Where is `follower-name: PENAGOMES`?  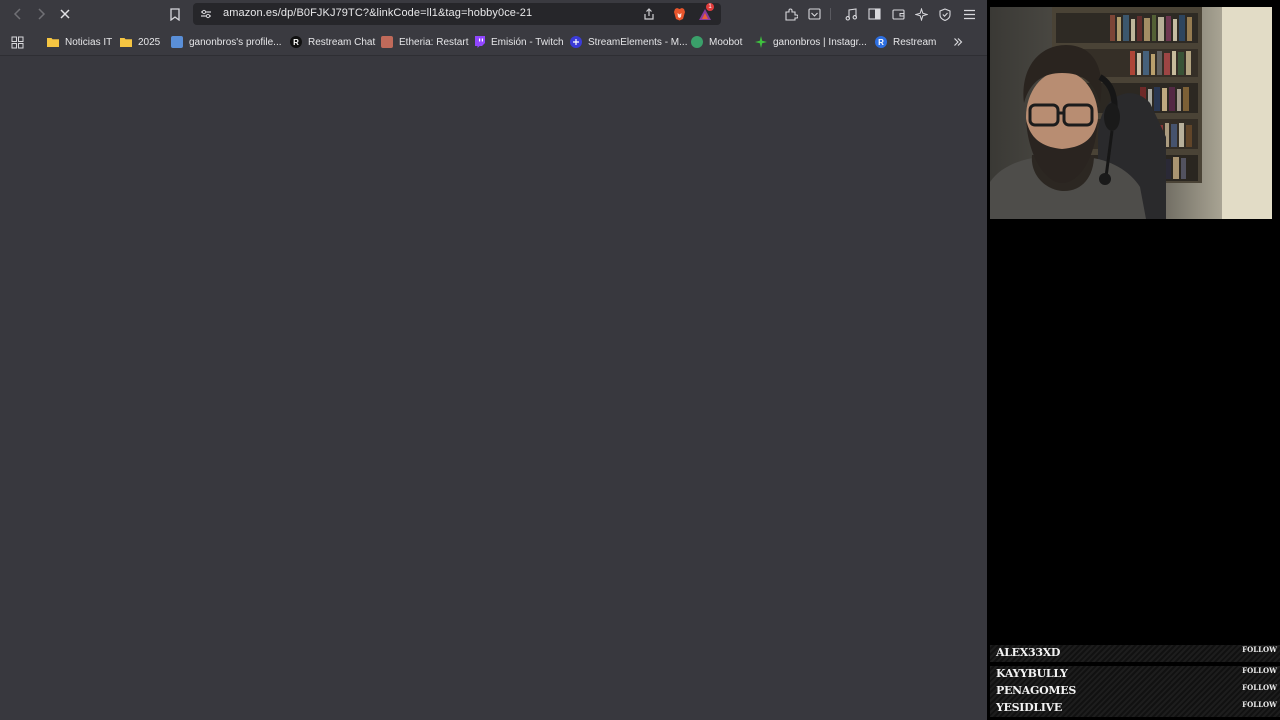 follower-name: PENAGOMES is located at coordinates (1036, 690).